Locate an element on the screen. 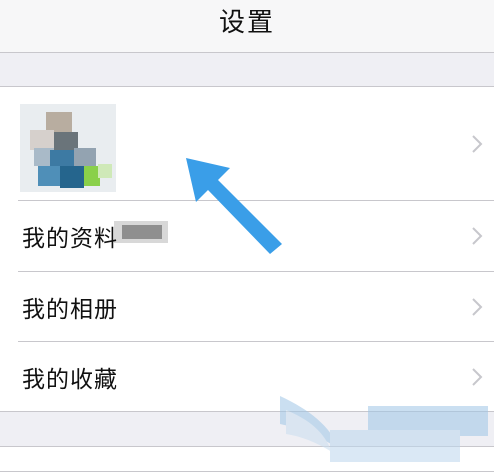 This screenshot has width=494, height=472. watermark-logo is located at coordinates (384, 429).